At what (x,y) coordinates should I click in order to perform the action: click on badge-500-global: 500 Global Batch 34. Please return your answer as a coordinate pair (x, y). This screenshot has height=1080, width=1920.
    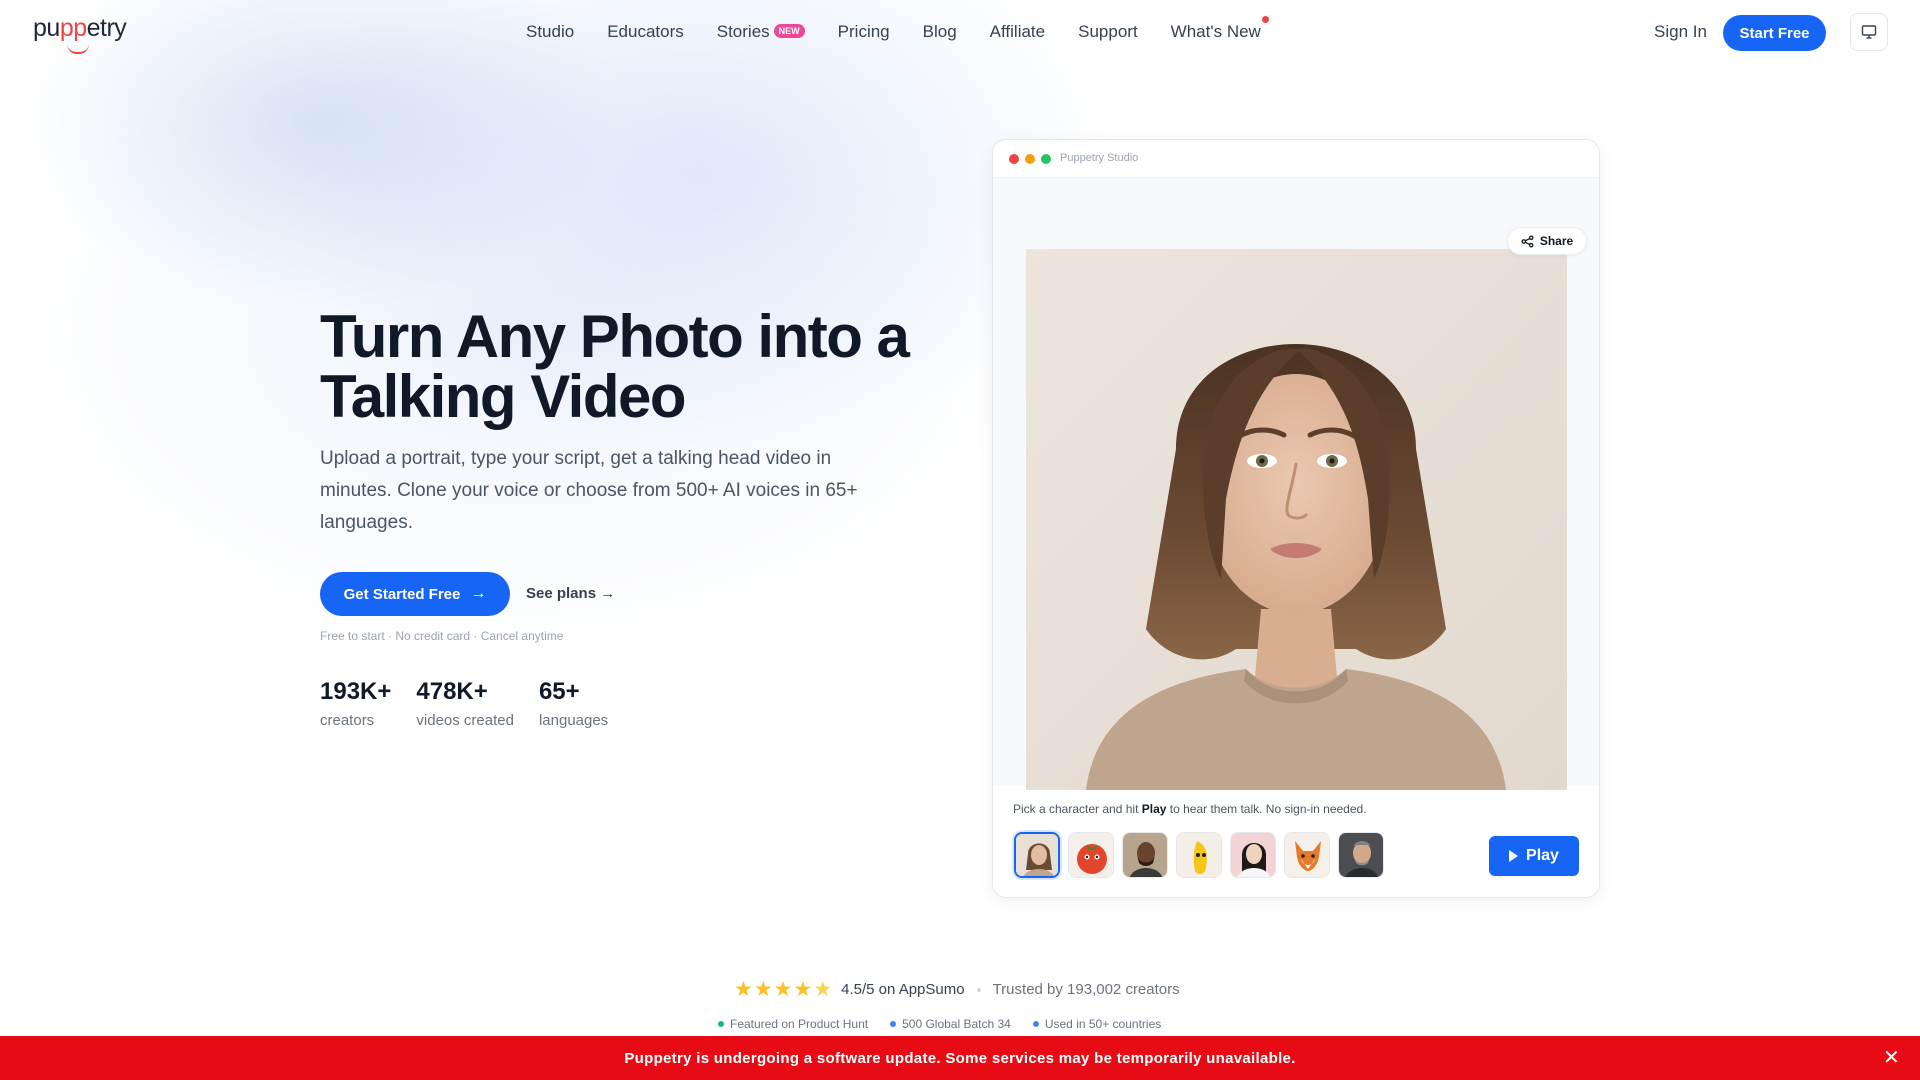
    Looking at the image, I should click on (950, 1024).